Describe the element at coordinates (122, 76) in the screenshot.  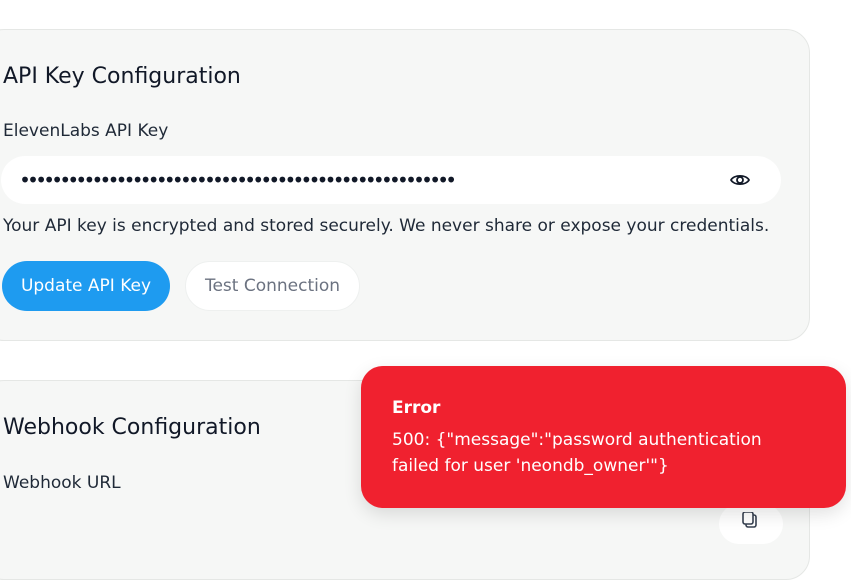
I see `api-key-card-title: API Key Configuration` at that location.